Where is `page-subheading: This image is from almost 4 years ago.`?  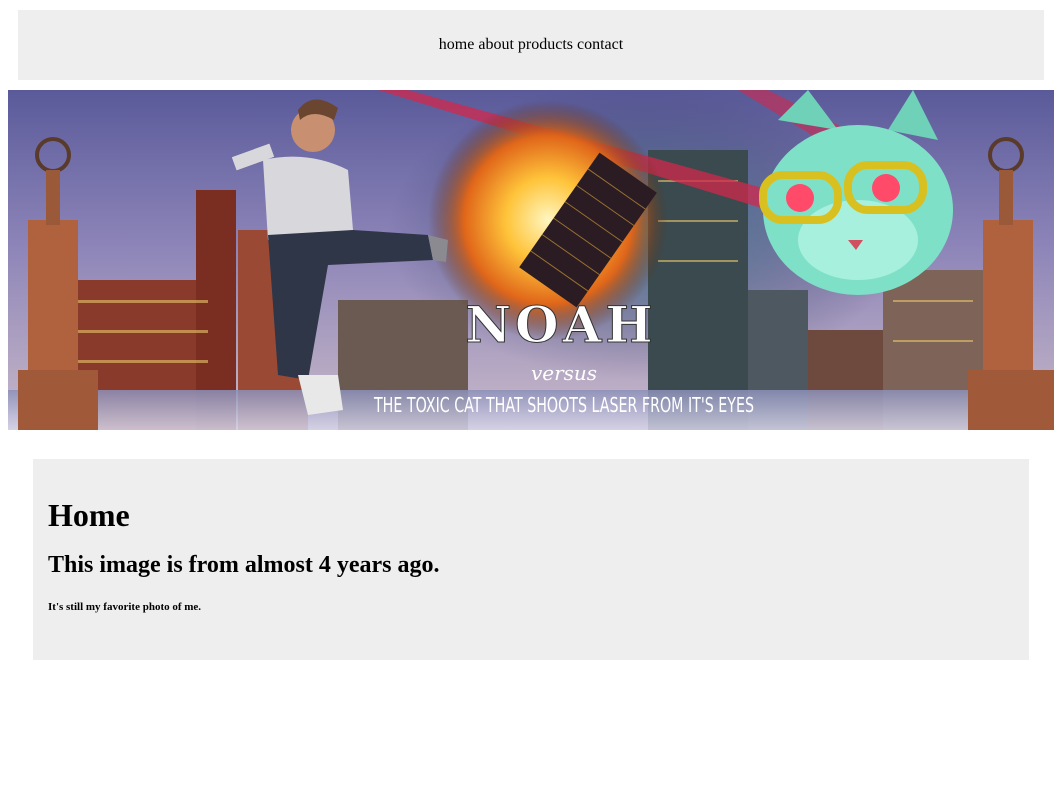 page-subheading: This image is from almost 4 years ago. is located at coordinates (244, 565).